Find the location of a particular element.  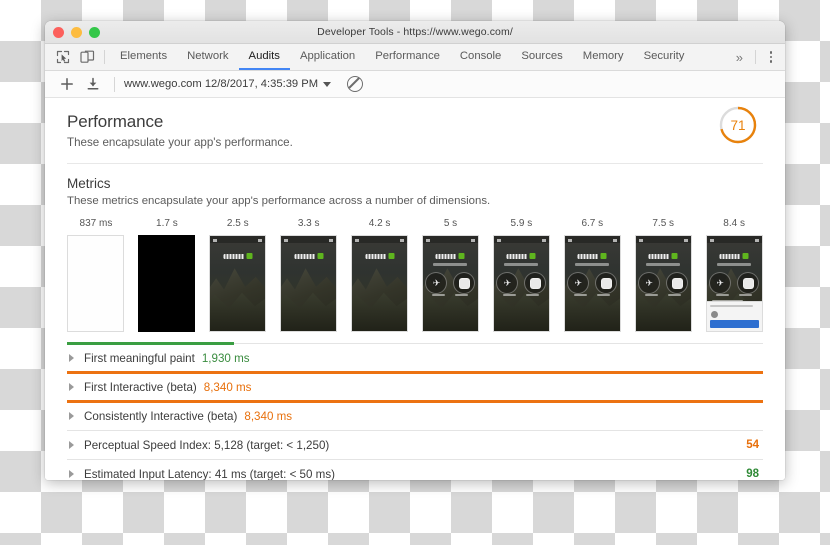

filmstrip-frame: 8.4 s ✈ is located at coordinates (734, 275).